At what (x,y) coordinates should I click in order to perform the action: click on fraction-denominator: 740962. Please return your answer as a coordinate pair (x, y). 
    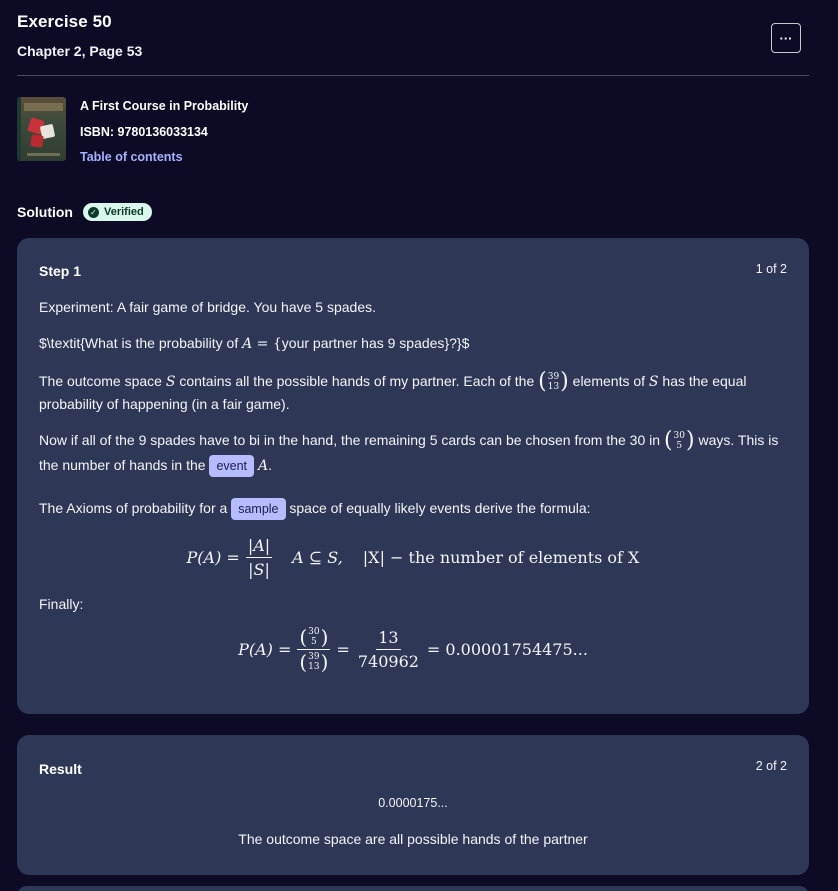
    Looking at the image, I should click on (388, 661).